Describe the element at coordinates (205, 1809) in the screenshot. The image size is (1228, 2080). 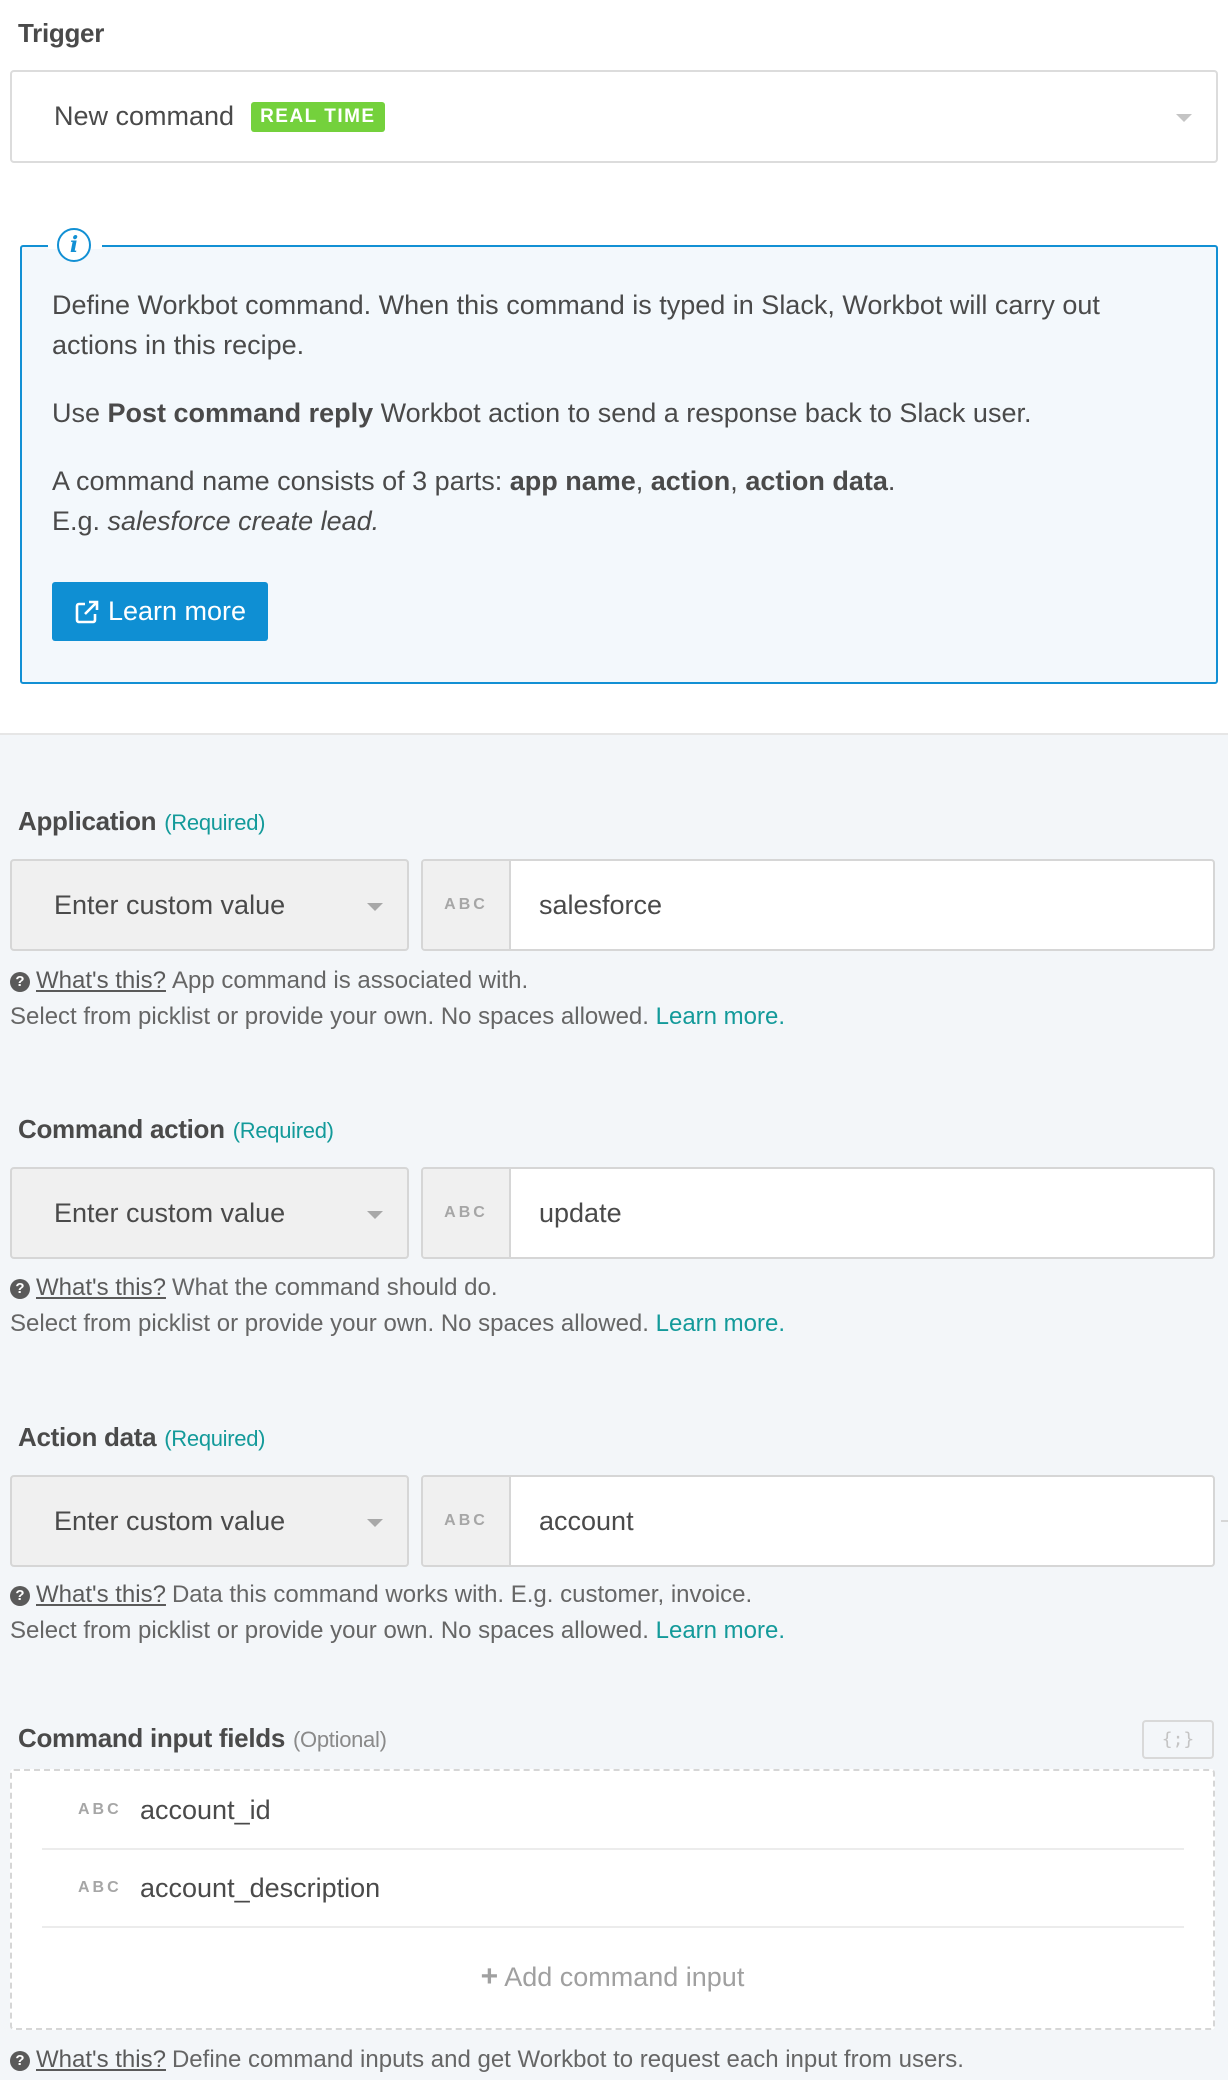
I see `command-input-name: account_id` at that location.